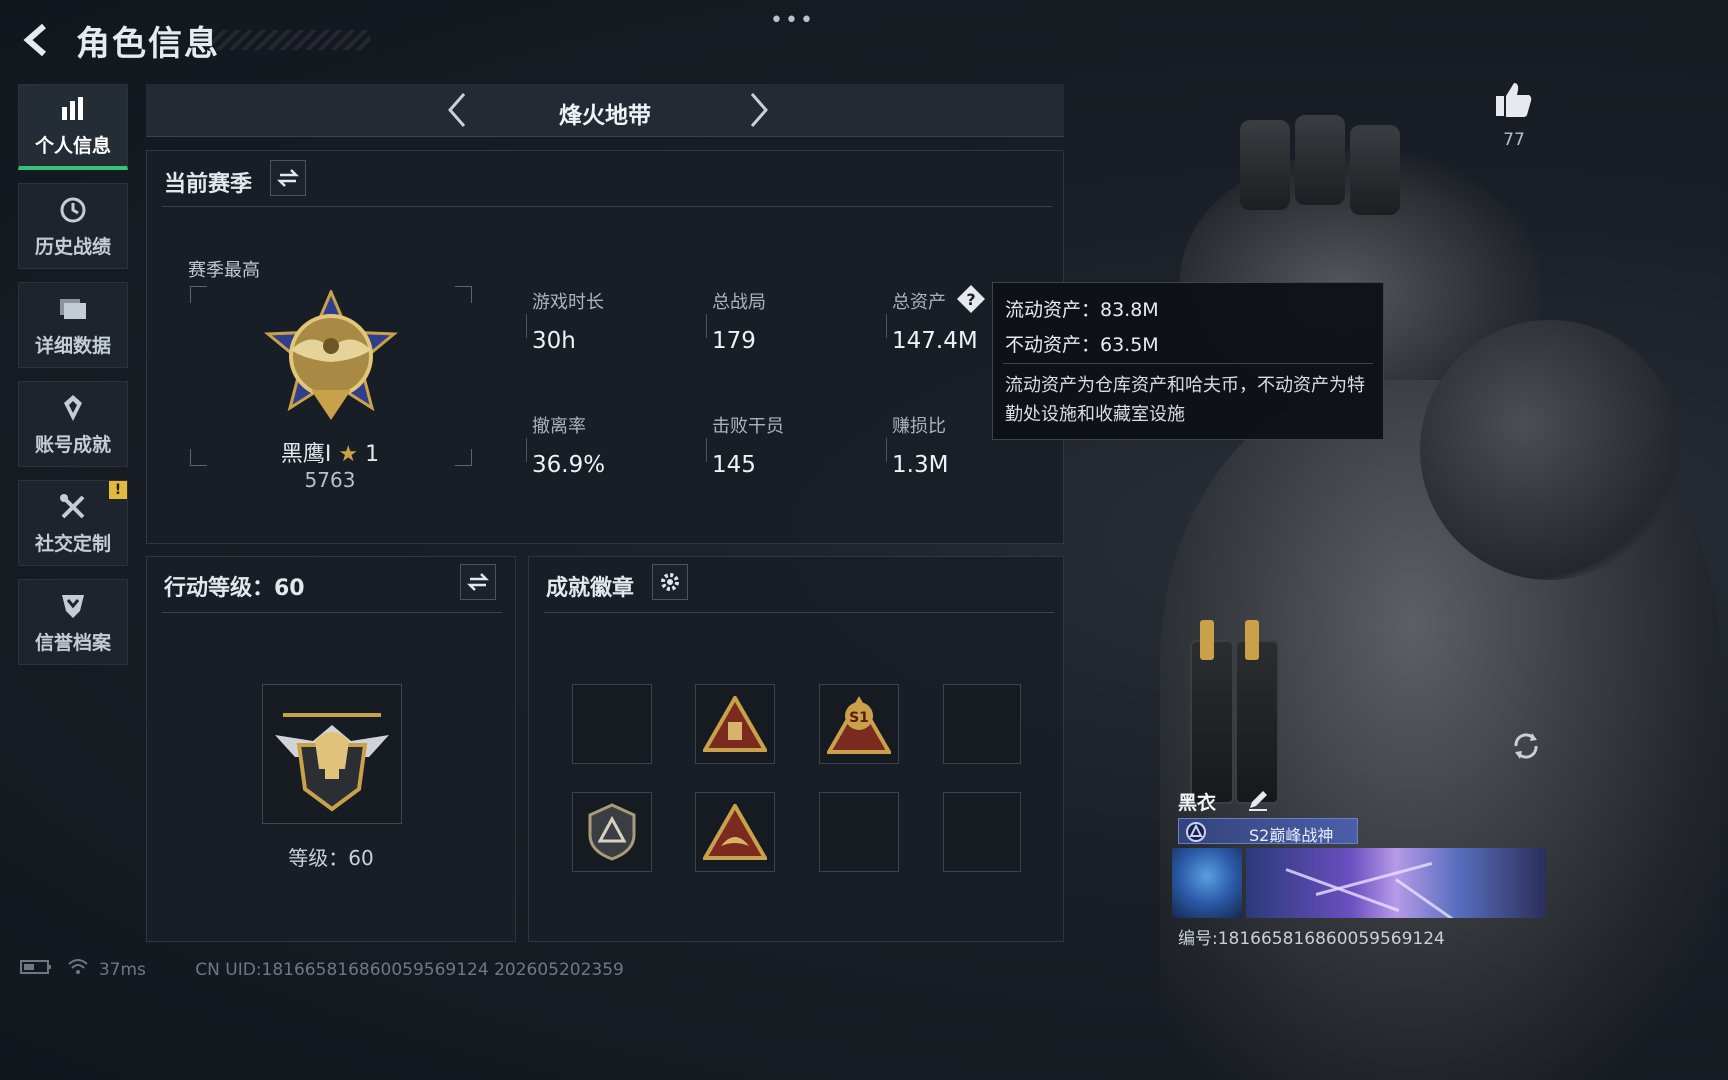 Image resolution: width=1728 pixels, height=1080 pixels. What do you see at coordinates (1207, 883) in the screenshot?
I see `player-avatar` at bounding box center [1207, 883].